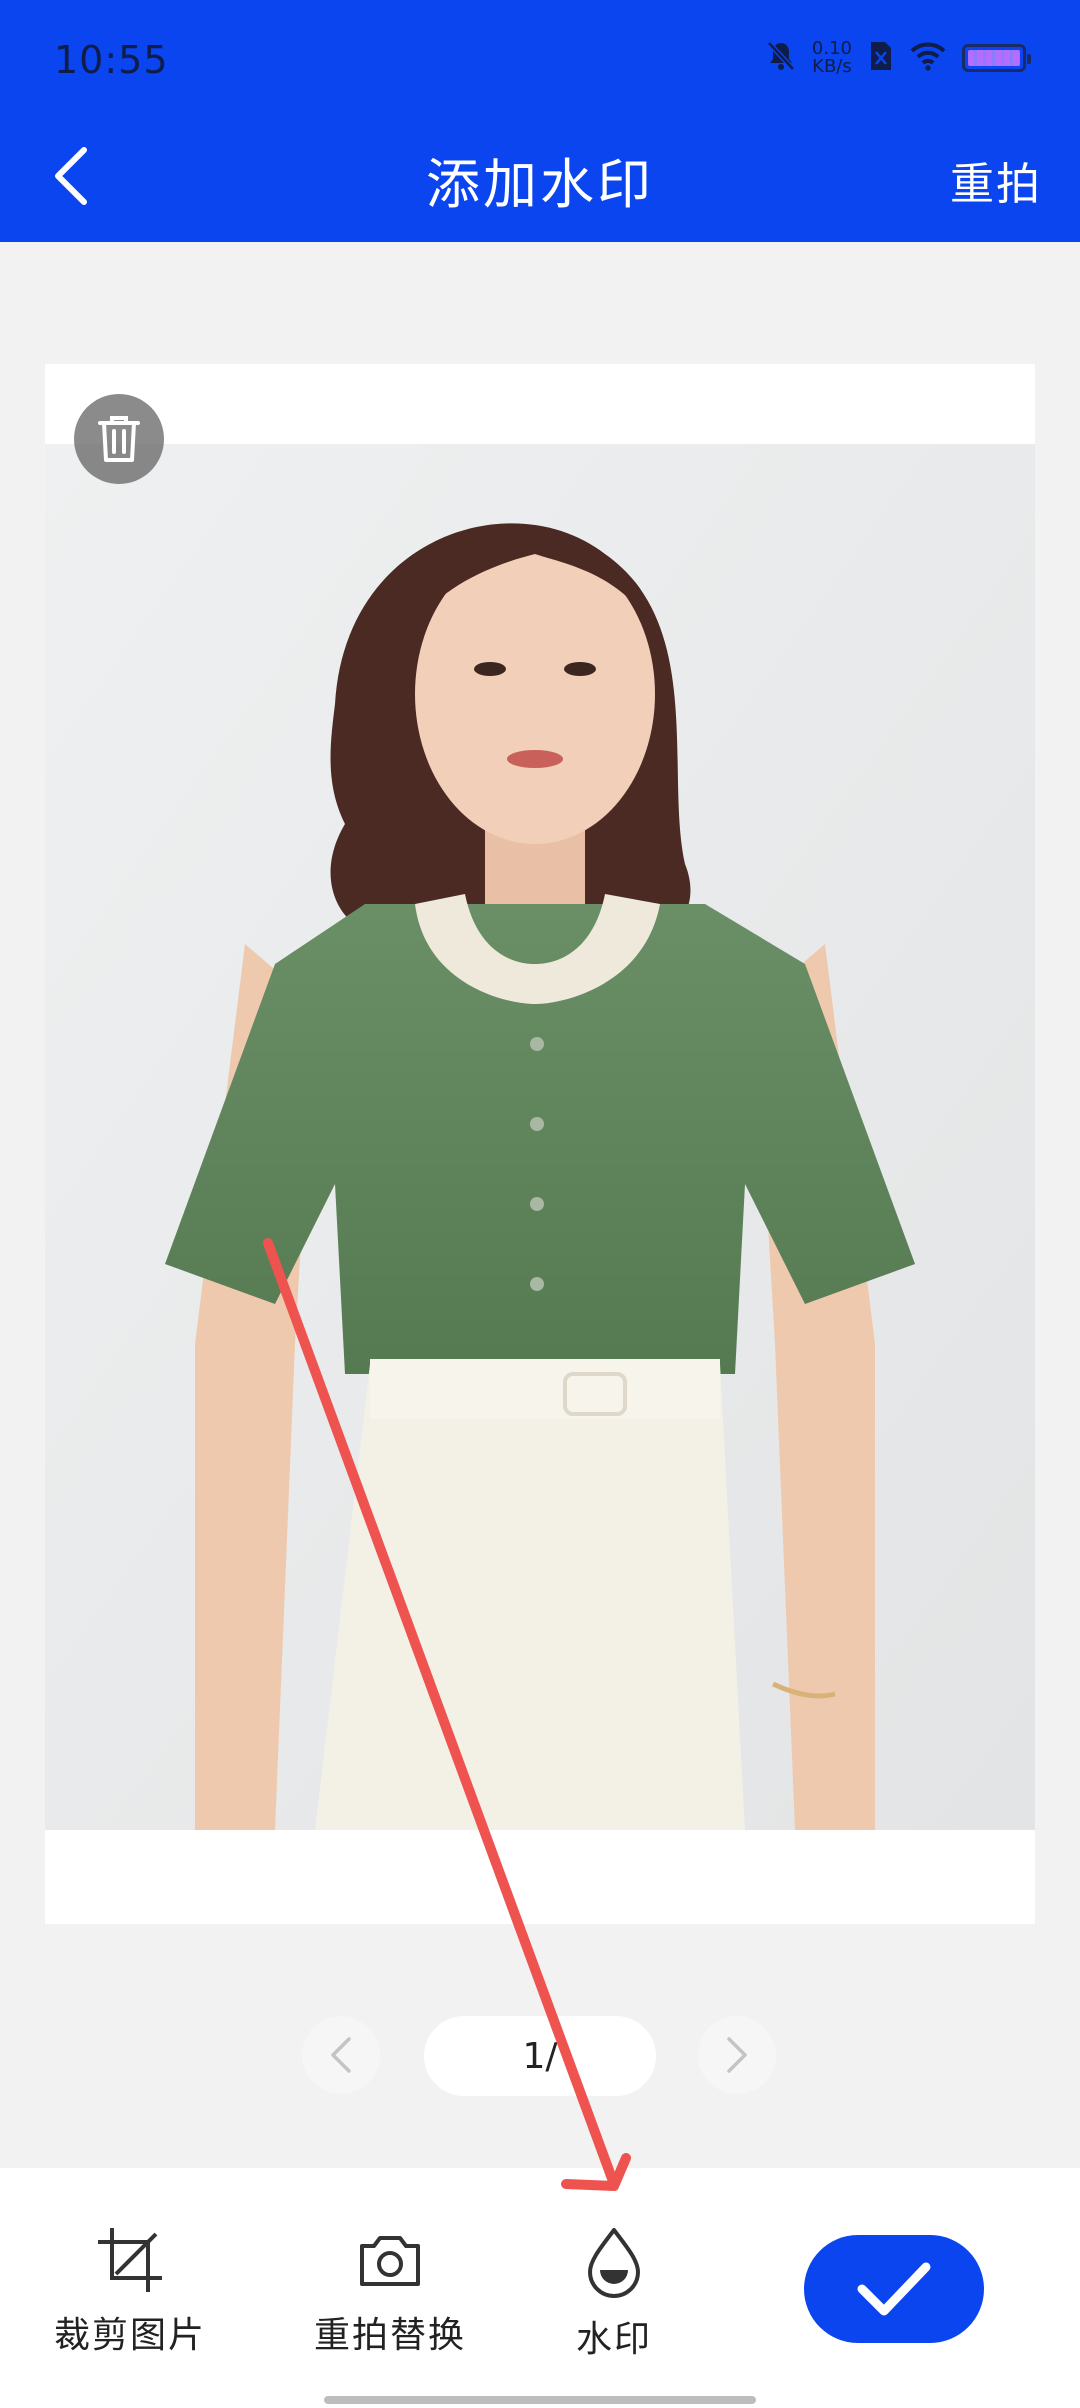  What do you see at coordinates (613, 2339) in the screenshot?
I see `watermark-label: 水印` at bounding box center [613, 2339].